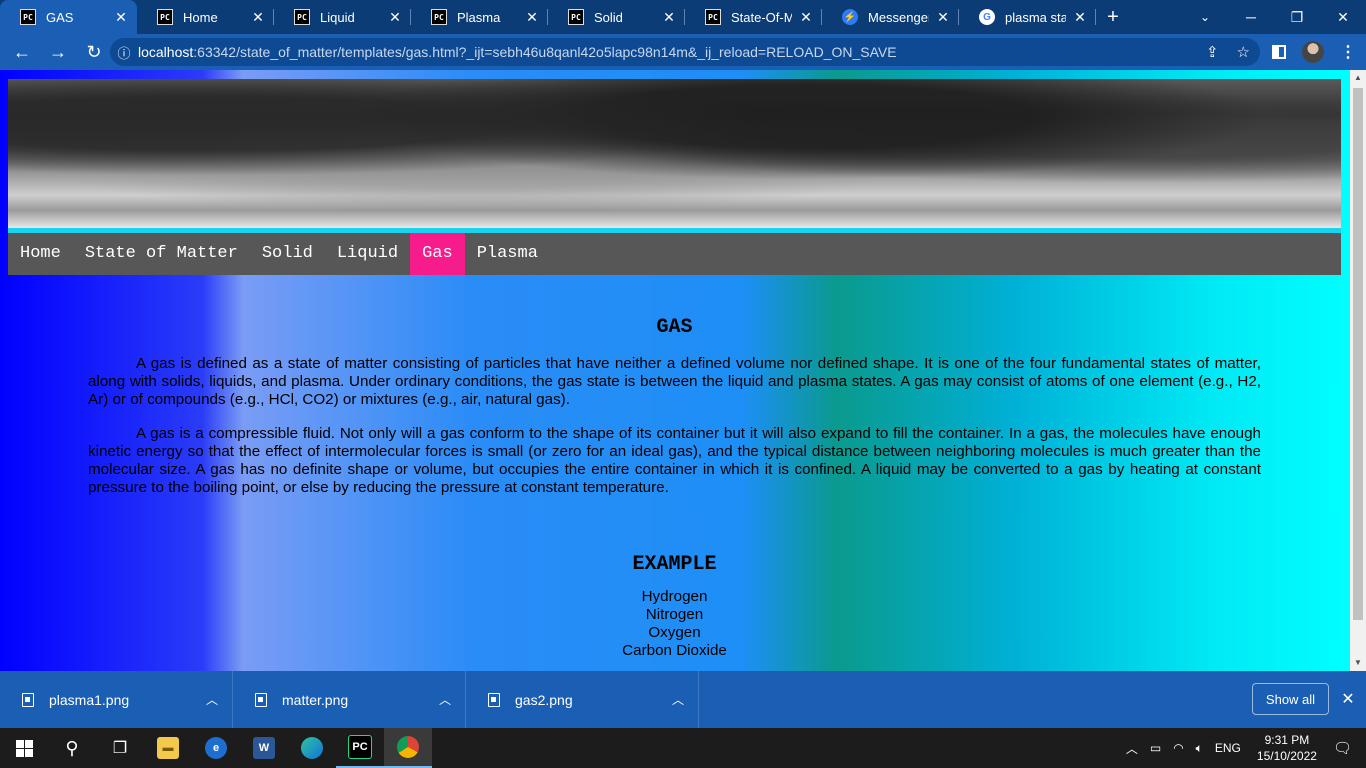  I want to click on reload-icon: ↻, so click(94, 52).